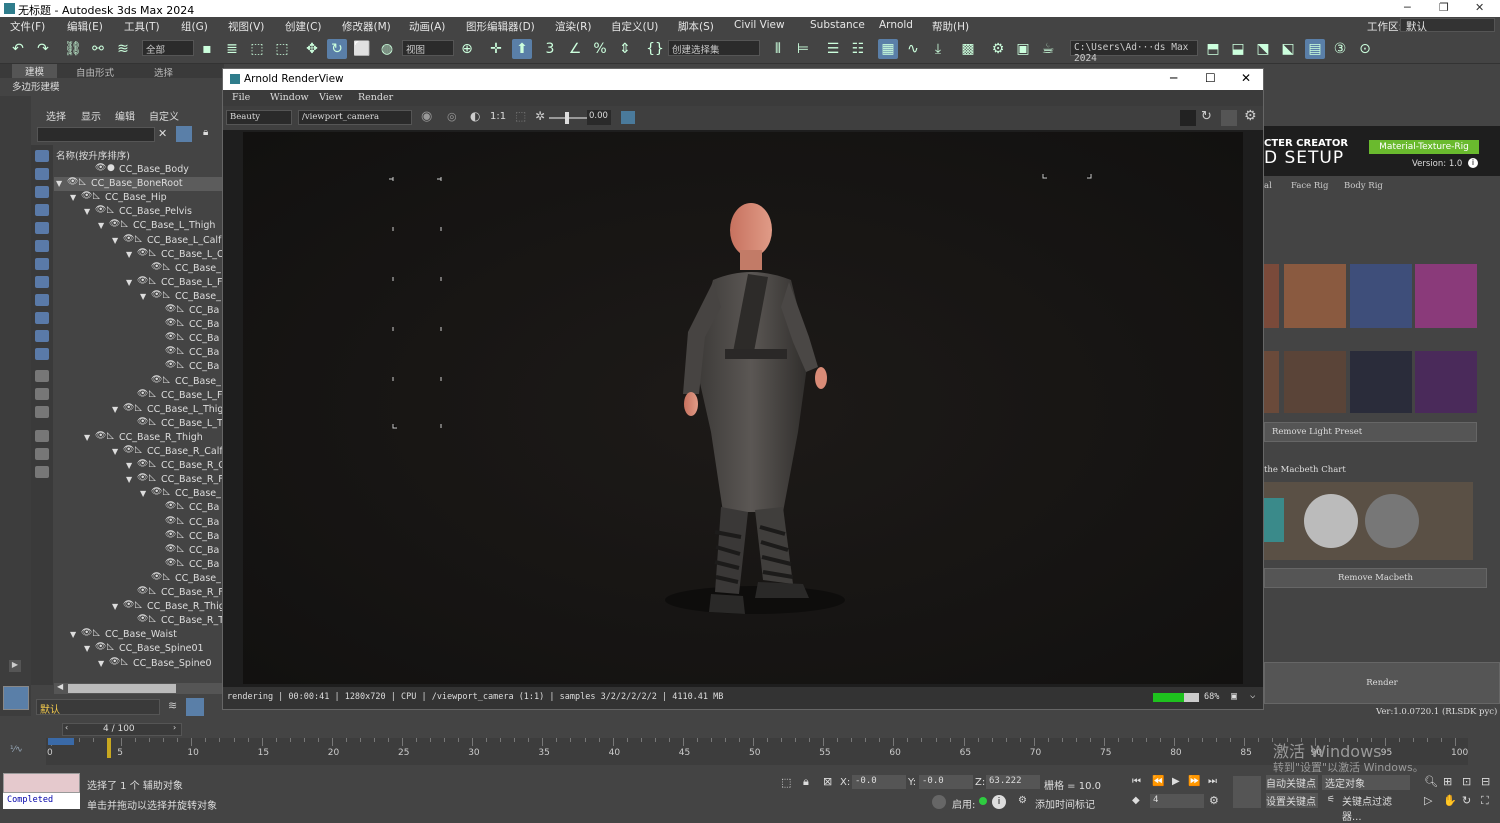 The height and width of the screenshot is (823, 1500). What do you see at coordinates (205, 132) in the screenshot?
I see `lock-icon: 🔒︎` at bounding box center [205, 132].